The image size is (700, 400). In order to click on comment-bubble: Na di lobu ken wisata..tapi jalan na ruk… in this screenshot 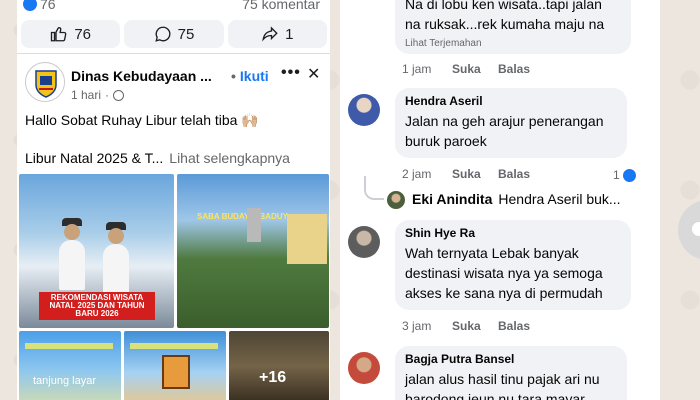, I will do `click(513, 27)`.